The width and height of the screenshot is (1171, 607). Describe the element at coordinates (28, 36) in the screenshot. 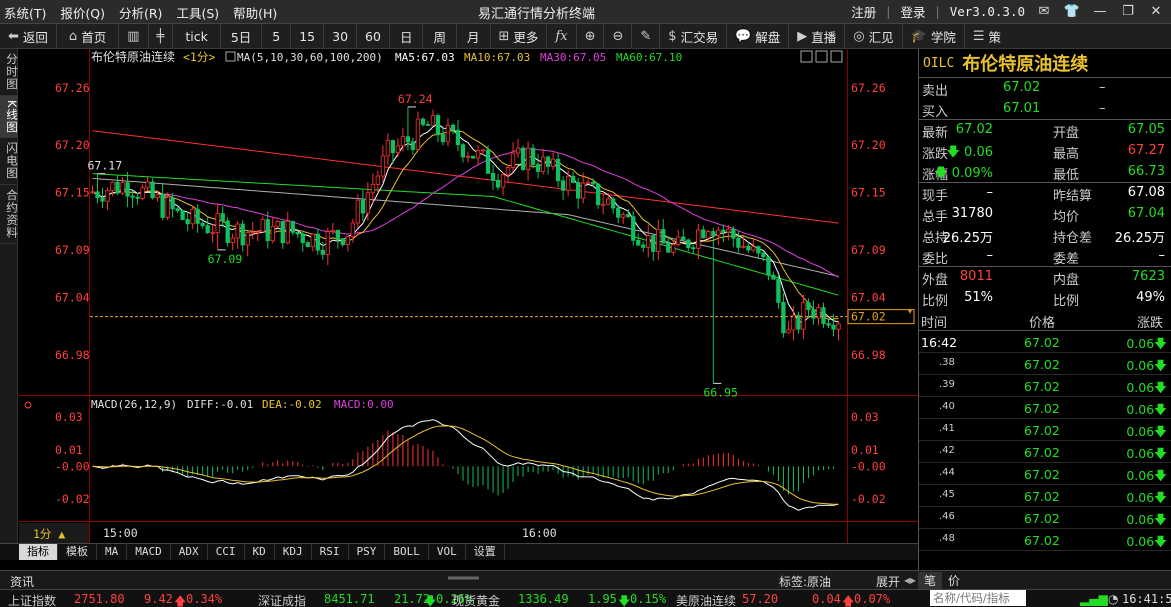

I see `back-button: ⬅ 返回` at that location.